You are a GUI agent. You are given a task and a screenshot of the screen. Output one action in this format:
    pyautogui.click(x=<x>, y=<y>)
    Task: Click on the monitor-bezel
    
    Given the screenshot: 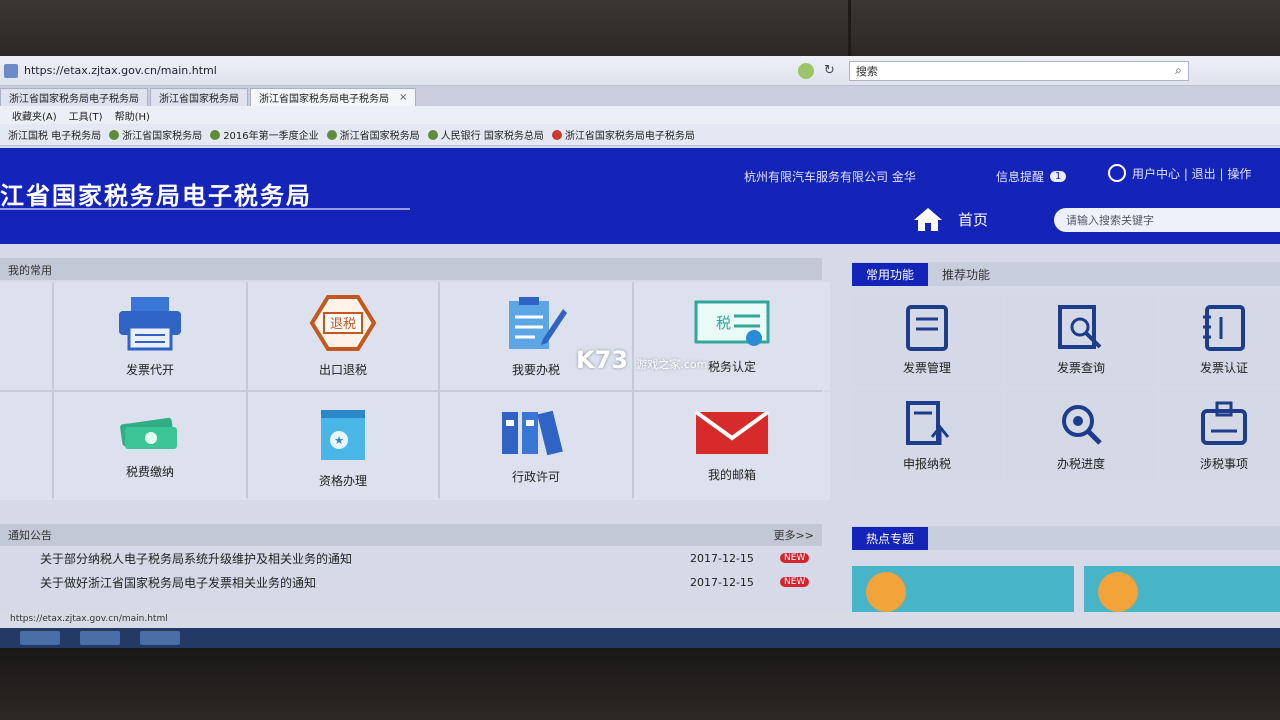 What is the action you would take?
    pyautogui.click(x=640, y=684)
    